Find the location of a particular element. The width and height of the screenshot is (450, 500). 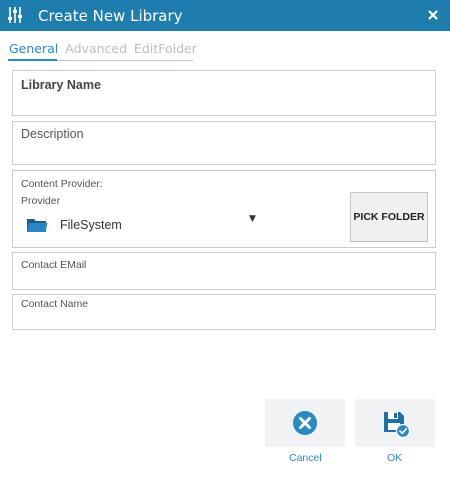

pick-folder-button: PICK FOLDER is located at coordinates (389, 217).